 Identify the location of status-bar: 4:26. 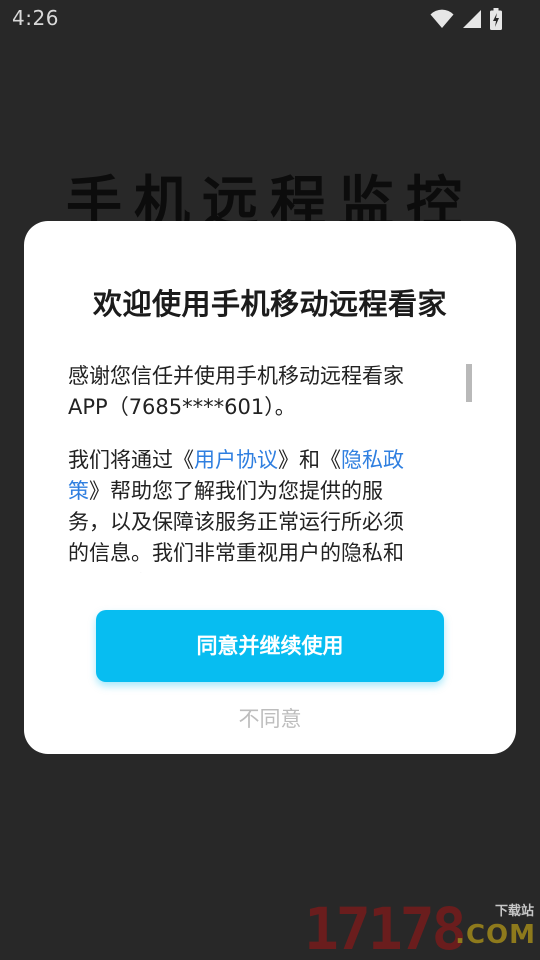
(270, 19).